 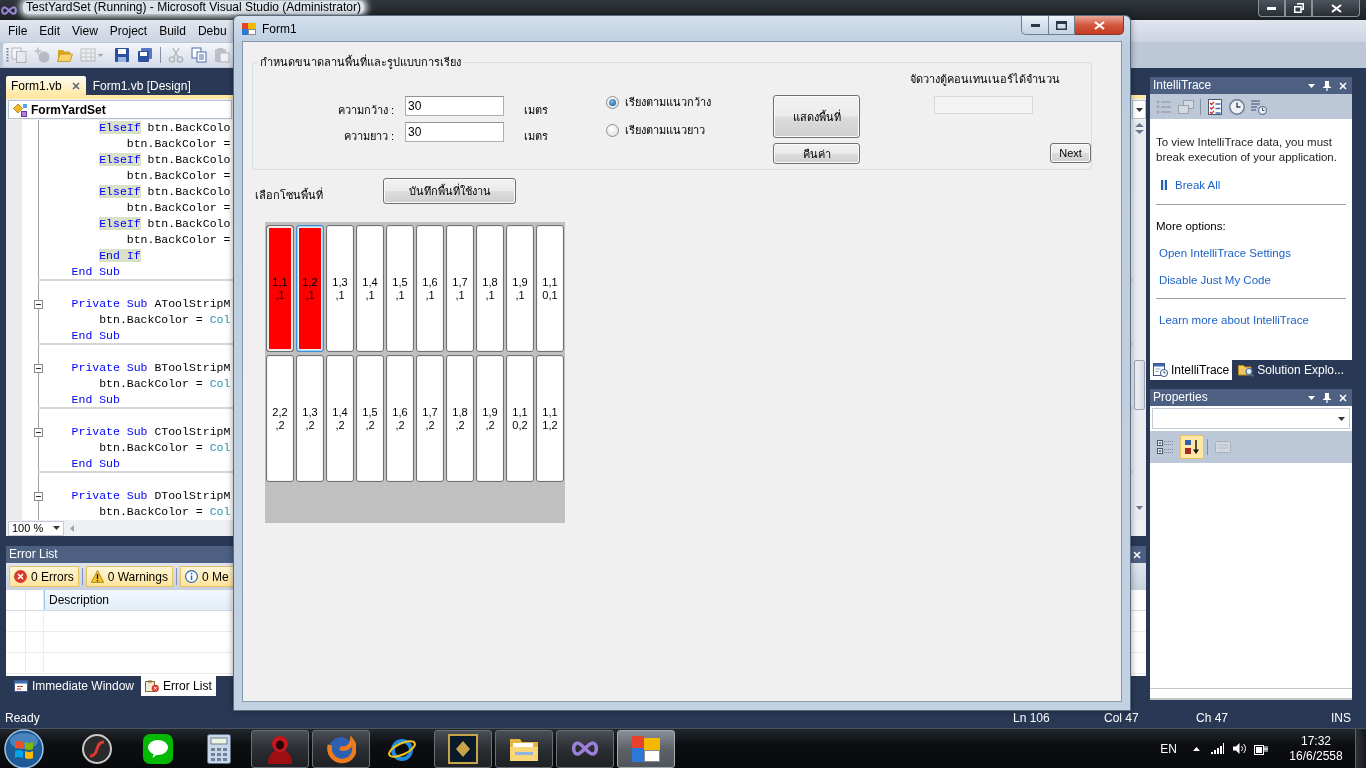 What do you see at coordinates (151, 368) in the screenshot?
I see `code-line: Private Sub BToolStripM` at bounding box center [151, 368].